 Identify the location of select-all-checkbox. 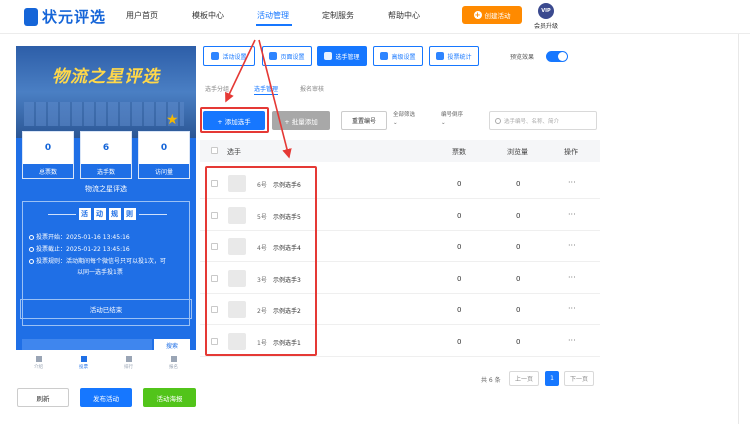
(214, 150).